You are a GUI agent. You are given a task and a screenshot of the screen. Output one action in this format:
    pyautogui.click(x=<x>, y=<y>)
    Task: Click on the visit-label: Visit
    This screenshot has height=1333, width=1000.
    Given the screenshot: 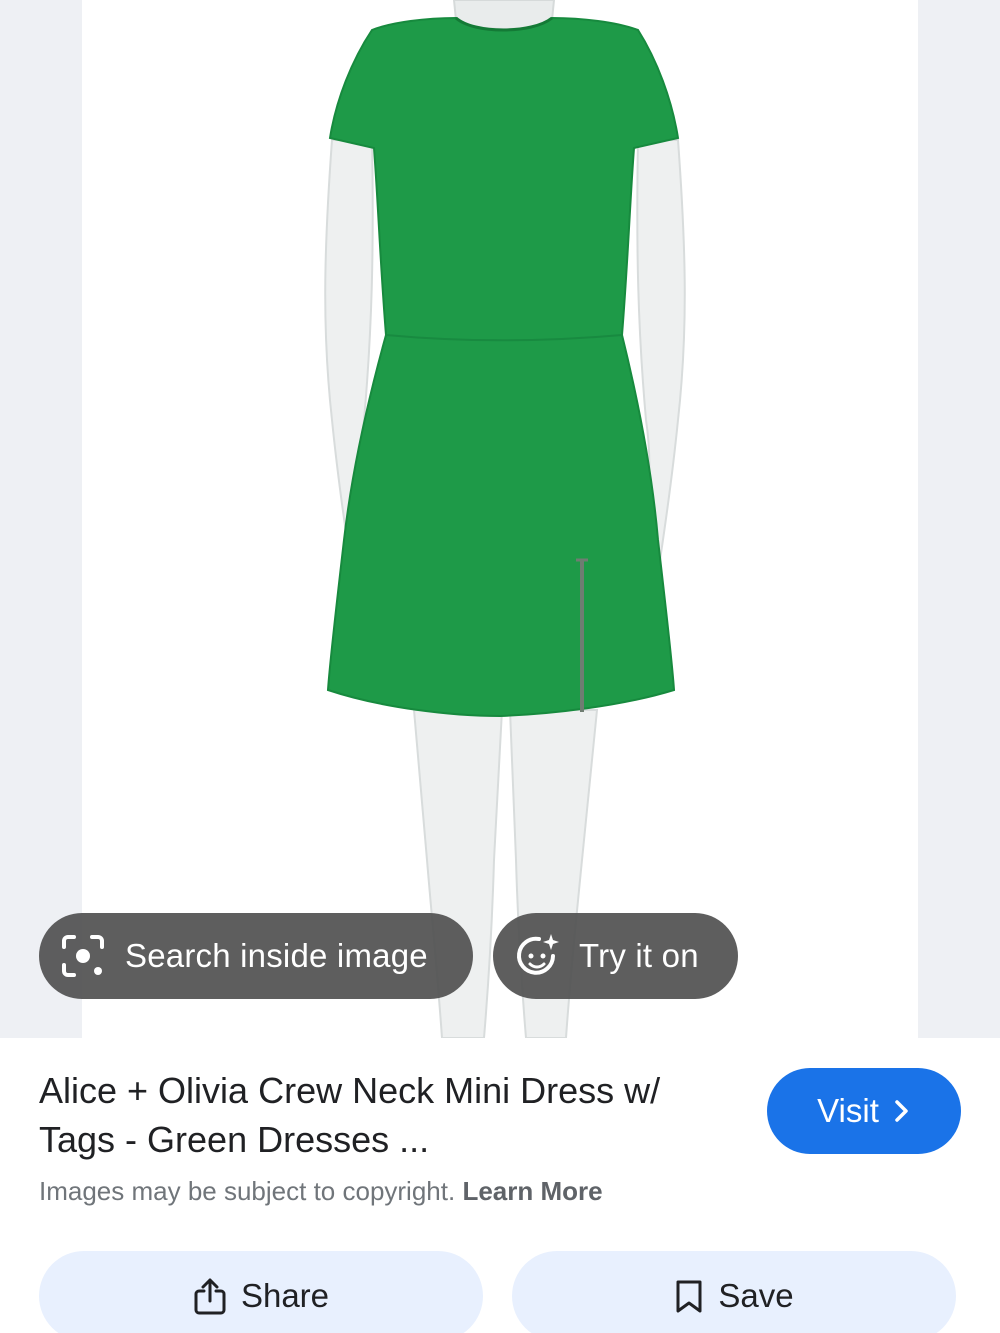 What is the action you would take?
    pyautogui.click(x=848, y=1110)
    